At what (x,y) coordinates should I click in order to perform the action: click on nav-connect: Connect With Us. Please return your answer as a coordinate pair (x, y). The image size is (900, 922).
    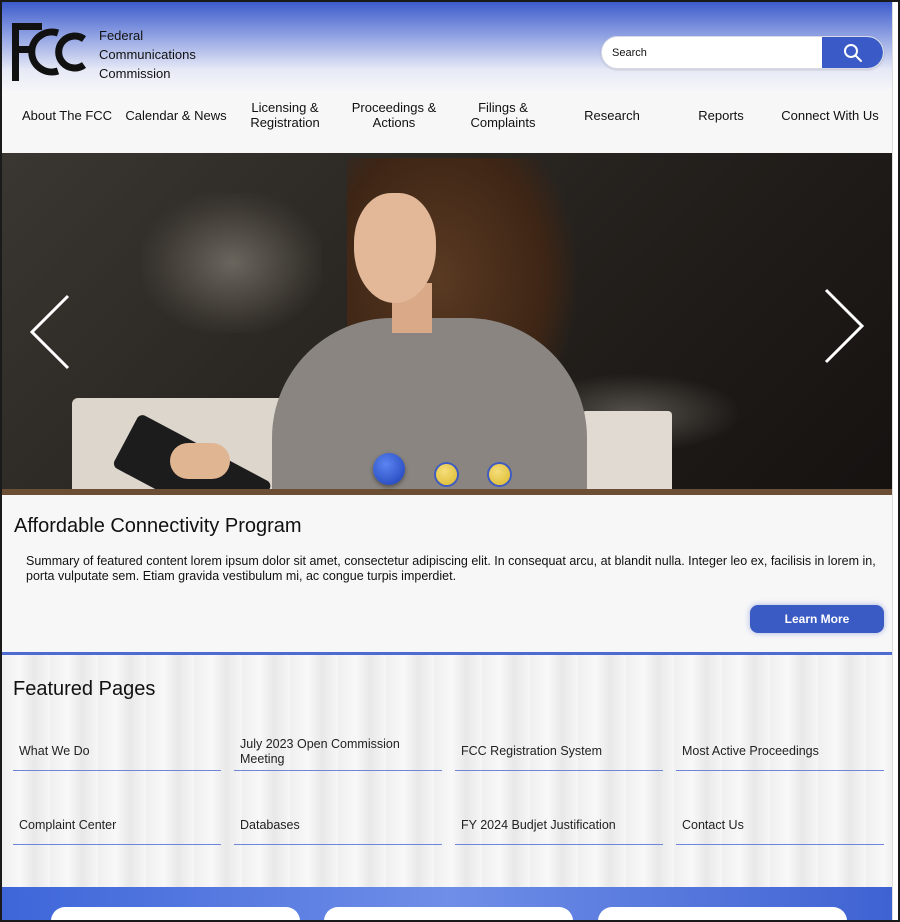
    Looking at the image, I should click on (830, 115).